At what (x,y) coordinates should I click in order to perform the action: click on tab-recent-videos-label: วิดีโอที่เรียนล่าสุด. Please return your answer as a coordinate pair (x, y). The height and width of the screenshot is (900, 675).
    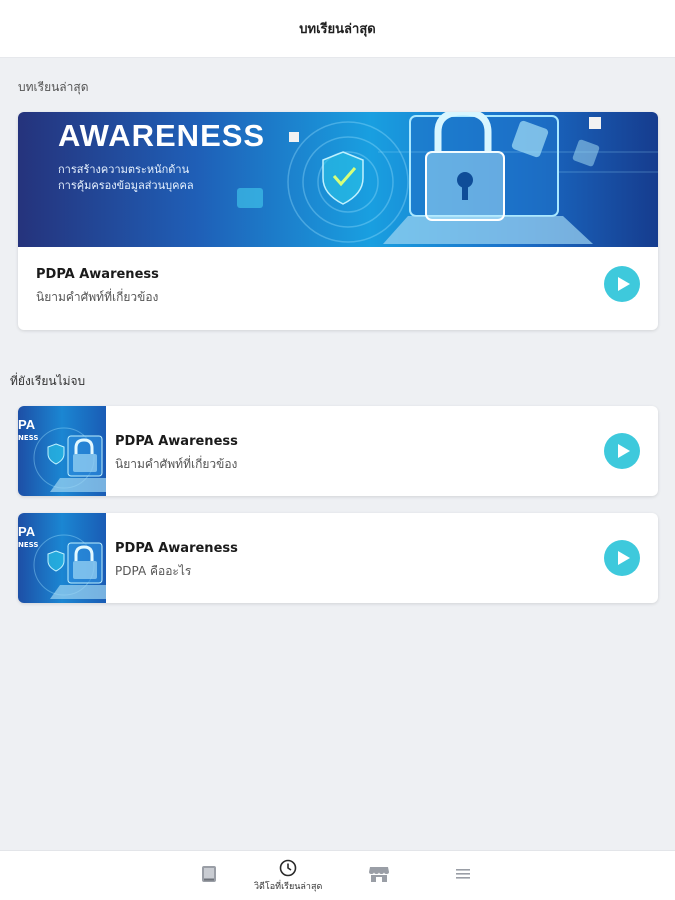
    Looking at the image, I should click on (288, 887).